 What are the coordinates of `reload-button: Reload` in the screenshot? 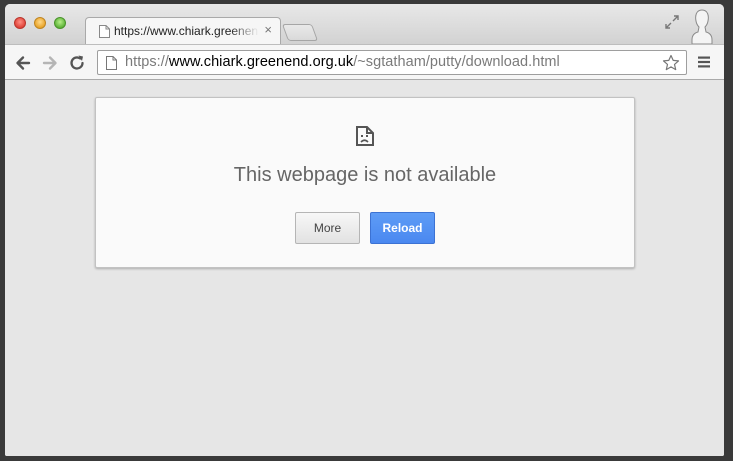 It's located at (402, 228).